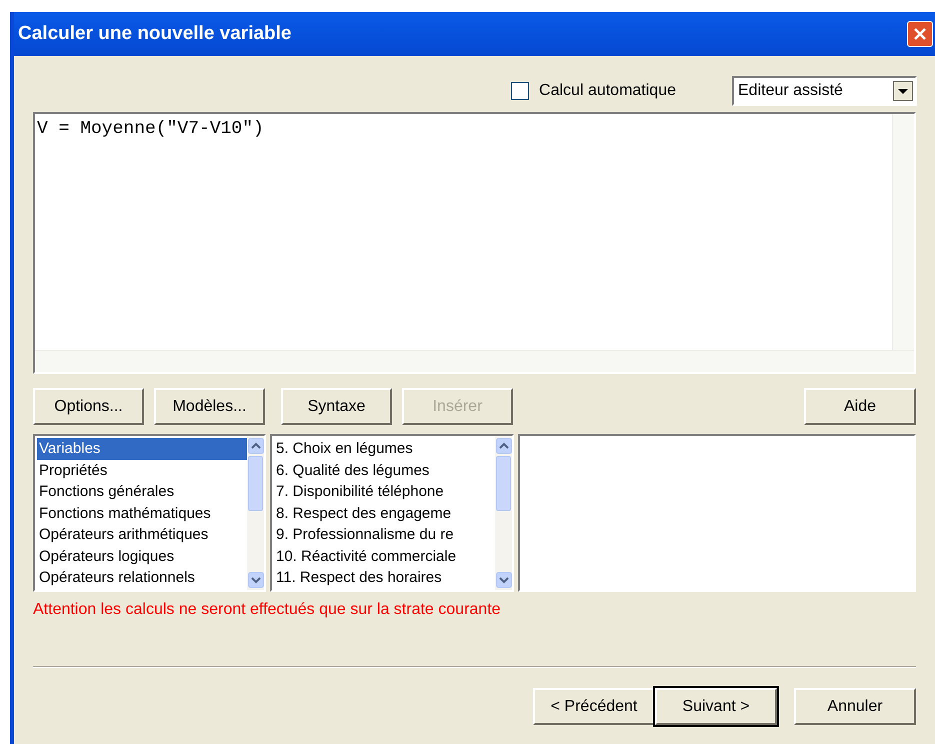 This screenshot has width=935, height=744. I want to click on button: Annuler, so click(855, 706).